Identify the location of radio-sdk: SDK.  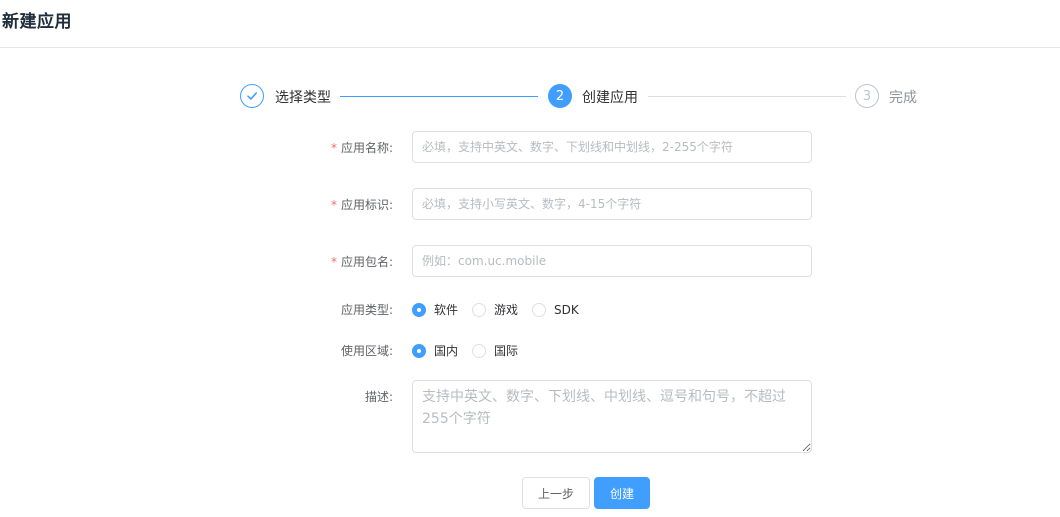
(555, 309).